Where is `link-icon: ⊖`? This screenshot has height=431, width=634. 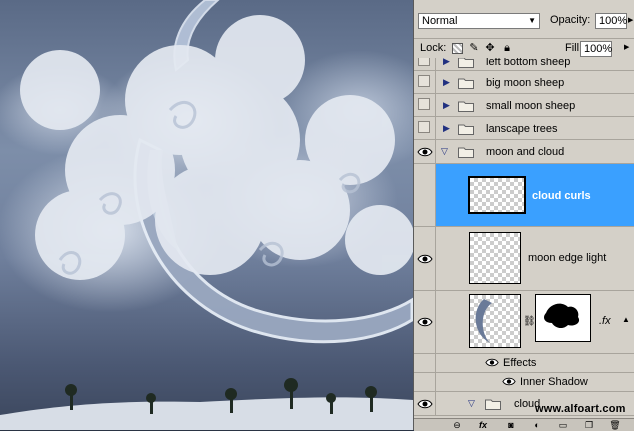
link-icon: ⊖ is located at coordinates (457, 425).